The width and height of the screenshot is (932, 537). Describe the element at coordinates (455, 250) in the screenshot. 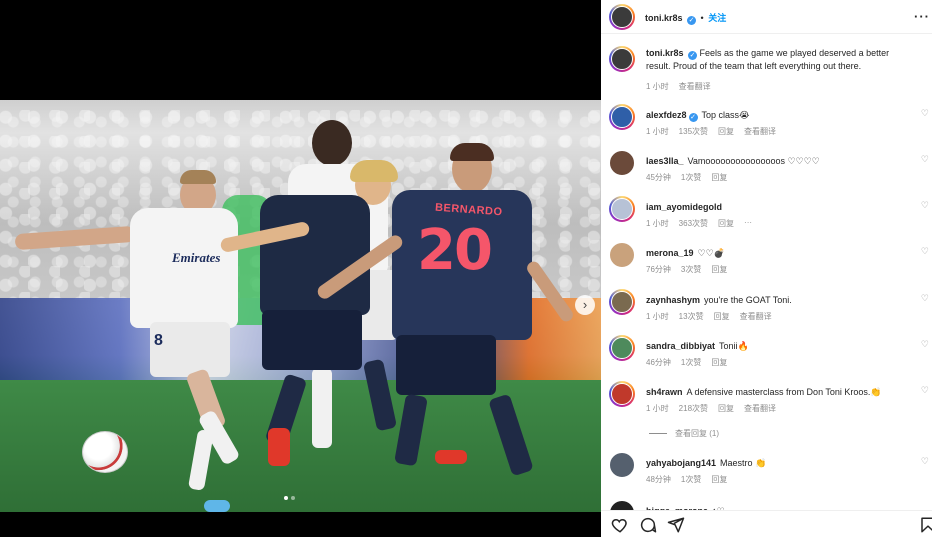

I see `jersey-number: 20` at that location.